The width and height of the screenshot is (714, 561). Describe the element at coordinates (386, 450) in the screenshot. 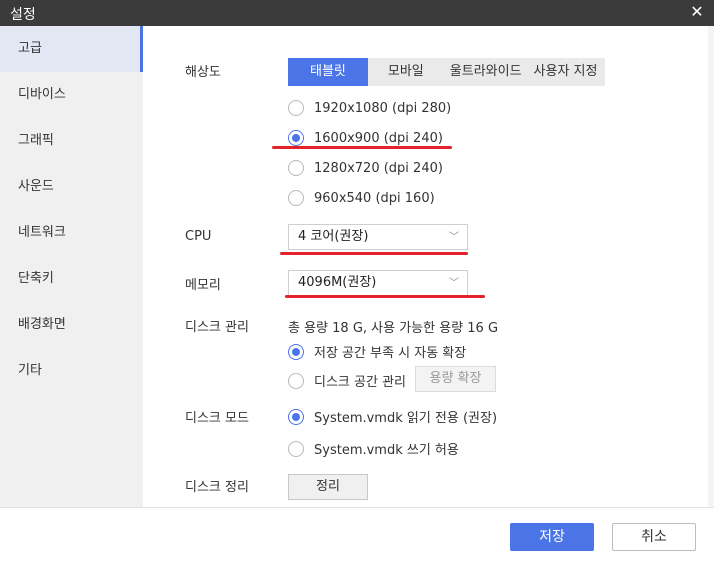

I see `disk-mode-option-label: System.vmdk 쓰기 허용` at that location.